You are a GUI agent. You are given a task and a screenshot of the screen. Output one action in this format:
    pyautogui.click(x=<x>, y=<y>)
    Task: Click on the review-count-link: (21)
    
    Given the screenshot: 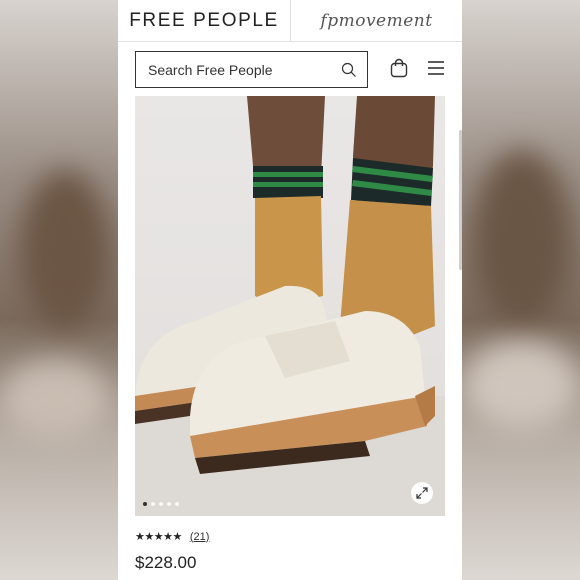 What is the action you would take?
    pyautogui.click(x=200, y=537)
    